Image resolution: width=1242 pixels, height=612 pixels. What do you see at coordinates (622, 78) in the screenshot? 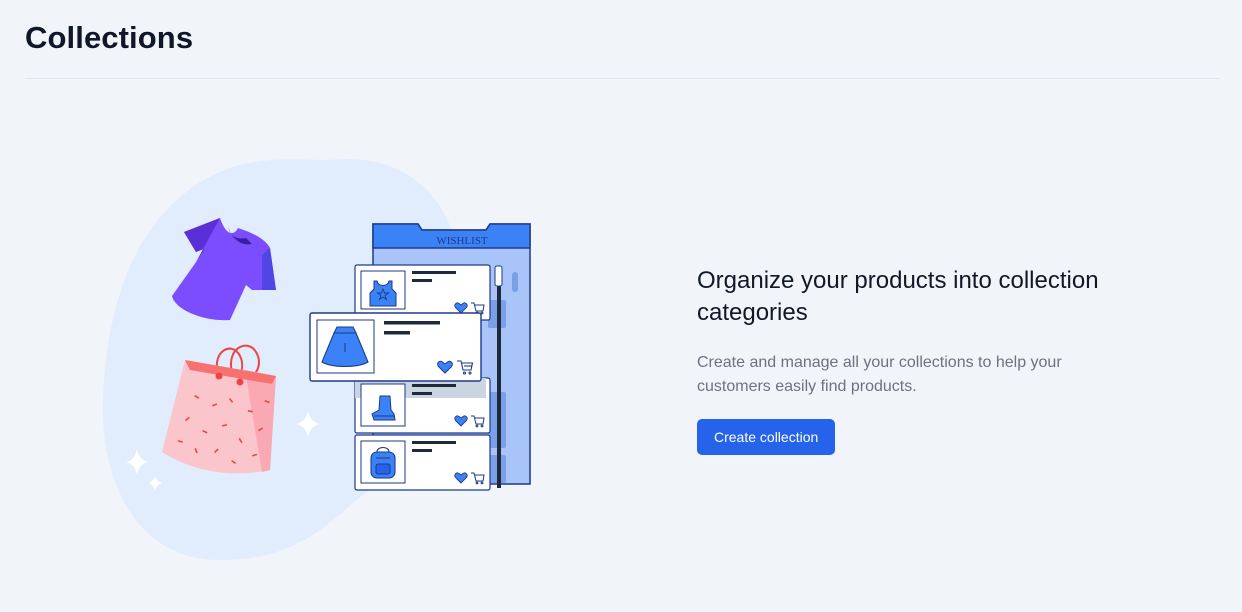
I see `header-divider` at bounding box center [622, 78].